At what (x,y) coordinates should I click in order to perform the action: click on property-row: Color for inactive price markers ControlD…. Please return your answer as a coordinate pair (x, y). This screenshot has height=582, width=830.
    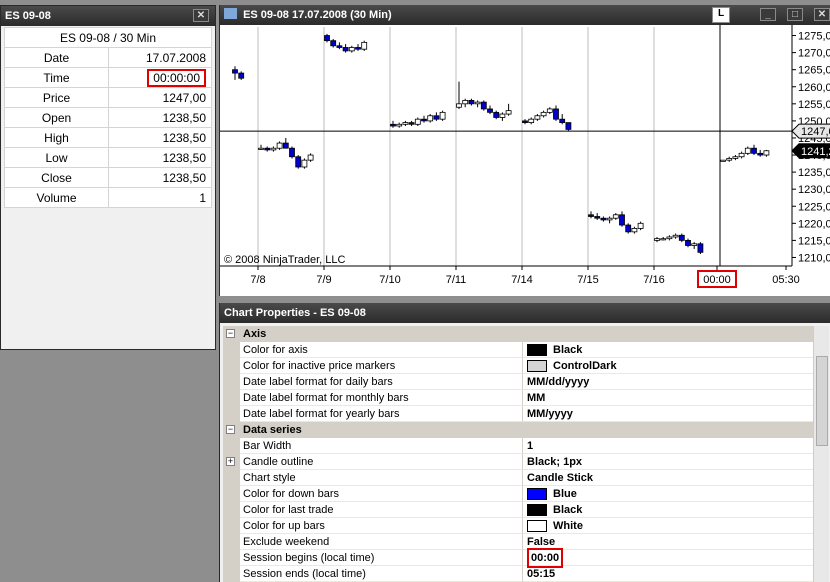
    Looking at the image, I should click on (526, 366).